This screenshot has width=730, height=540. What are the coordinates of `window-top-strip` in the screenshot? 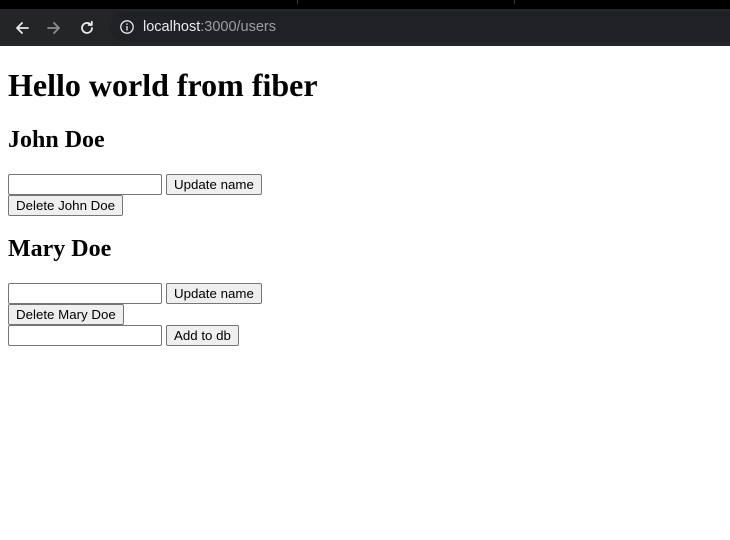 It's located at (365, 4).